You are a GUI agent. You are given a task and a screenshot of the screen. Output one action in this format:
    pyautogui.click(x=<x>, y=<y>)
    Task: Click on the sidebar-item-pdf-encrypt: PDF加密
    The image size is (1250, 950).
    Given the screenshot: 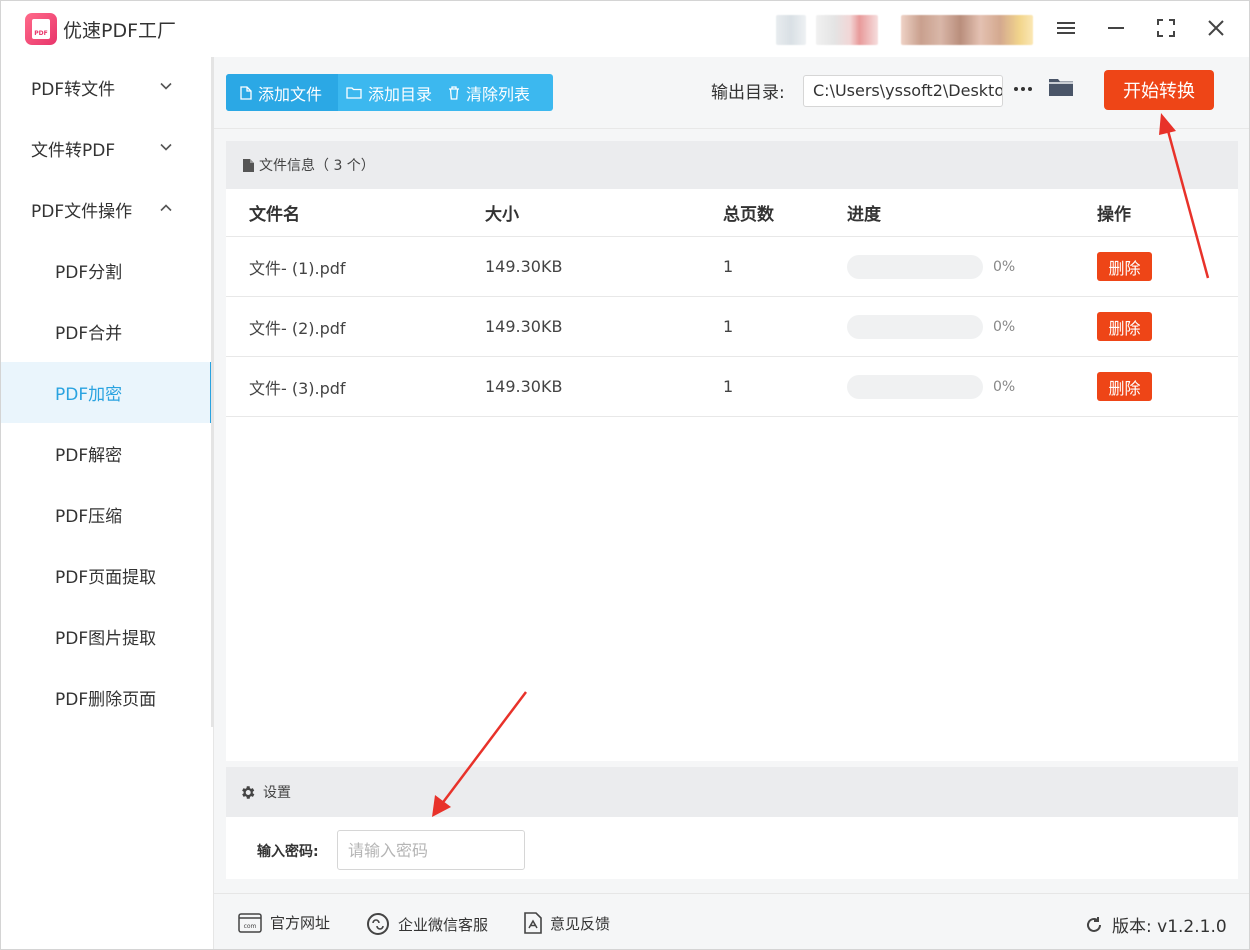 What is the action you would take?
    pyautogui.click(x=107, y=392)
    